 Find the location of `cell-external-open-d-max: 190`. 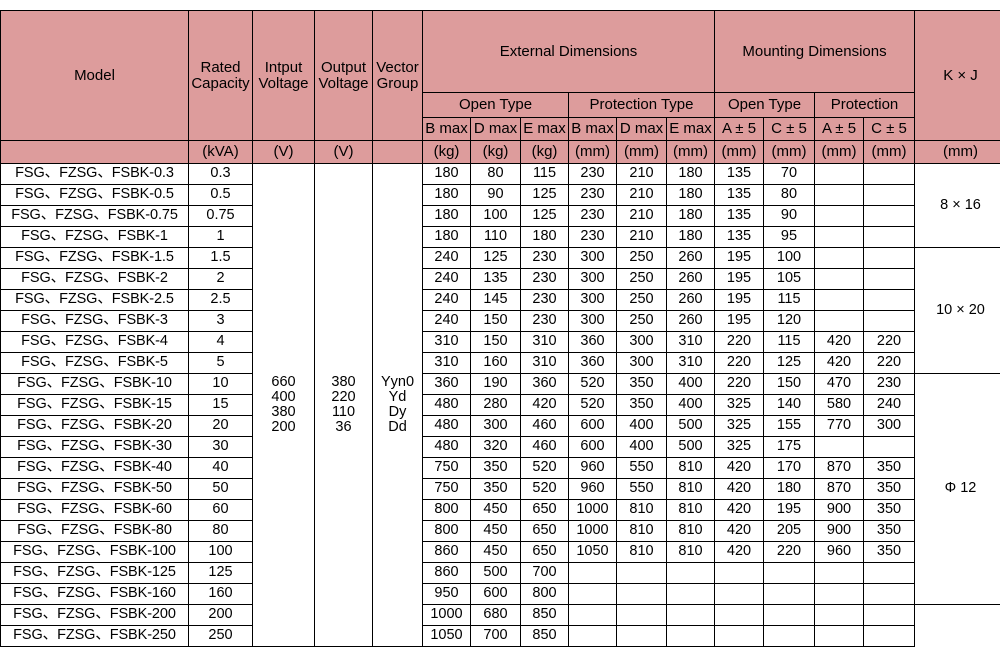

cell-external-open-d-max: 190 is located at coordinates (496, 384).